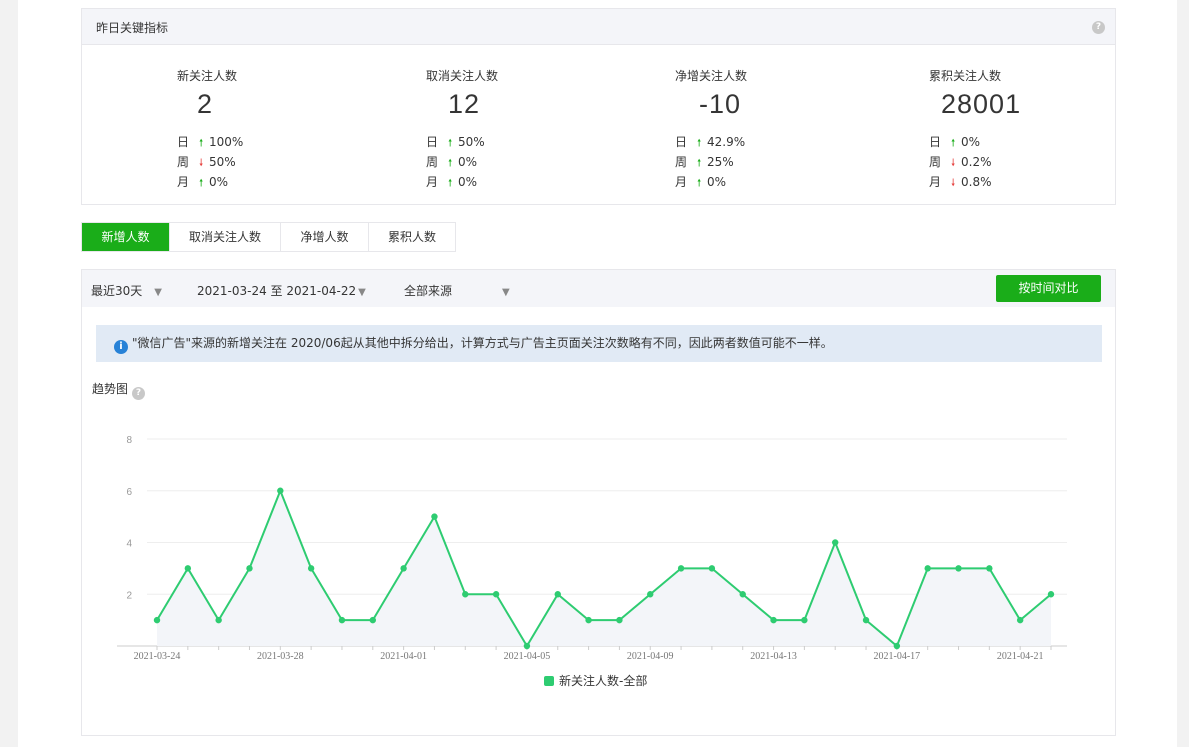 This screenshot has height=747, width=1189. Describe the element at coordinates (462, 76) in the screenshot. I see `kpi-label: 取消关注人数` at that location.